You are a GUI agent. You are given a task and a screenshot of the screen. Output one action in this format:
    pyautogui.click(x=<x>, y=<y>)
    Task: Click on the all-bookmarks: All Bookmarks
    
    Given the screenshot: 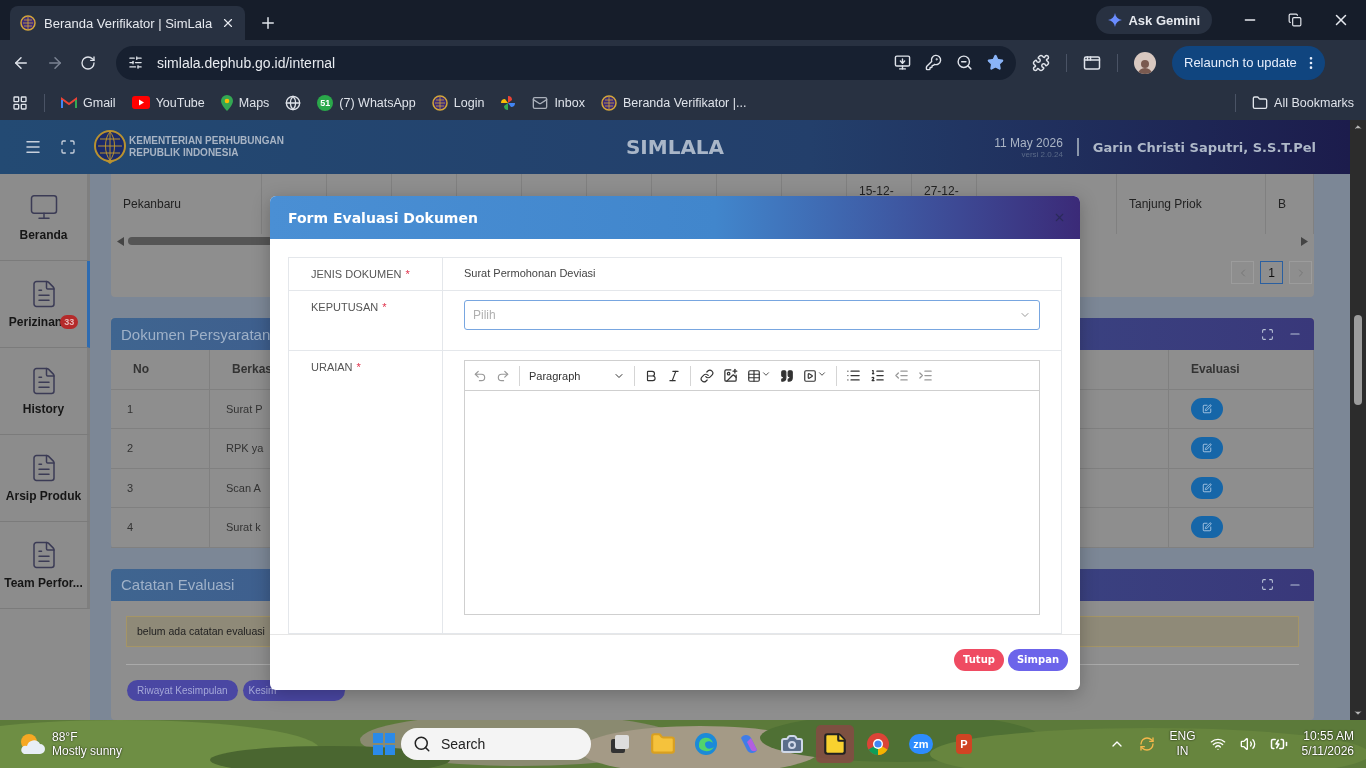 What is the action you would take?
    pyautogui.click(x=1303, y=102)
    